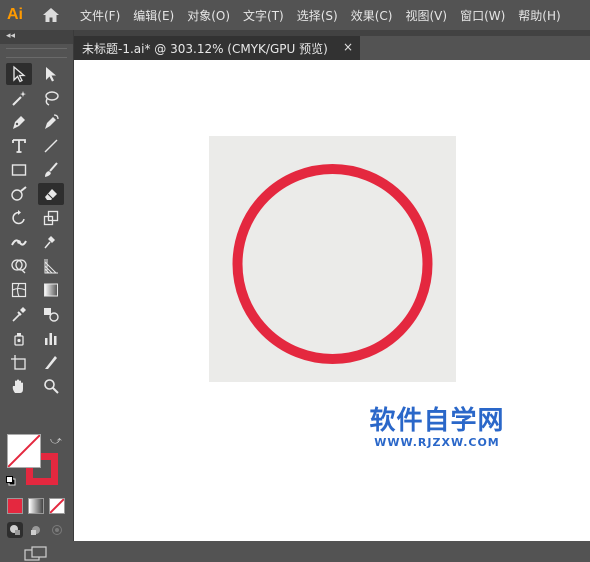  What do you see at coordinates (153, 15) in the screenshot?
I see `menu-edit: 编辑(E)` at bounding box center [153, 15].